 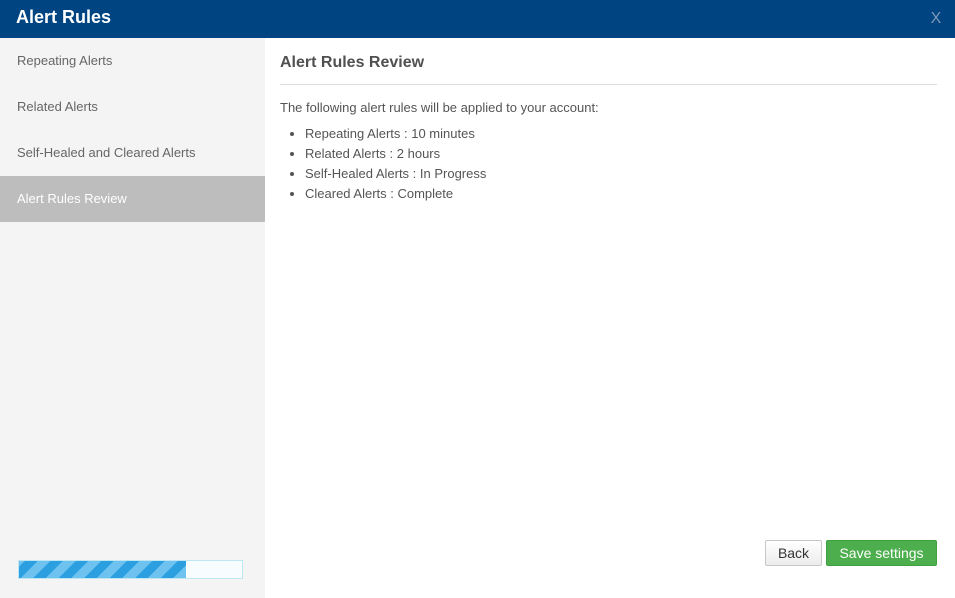 I want to click on sidebar-item-label: Repeating Alerts, so click(x=65, y=60).